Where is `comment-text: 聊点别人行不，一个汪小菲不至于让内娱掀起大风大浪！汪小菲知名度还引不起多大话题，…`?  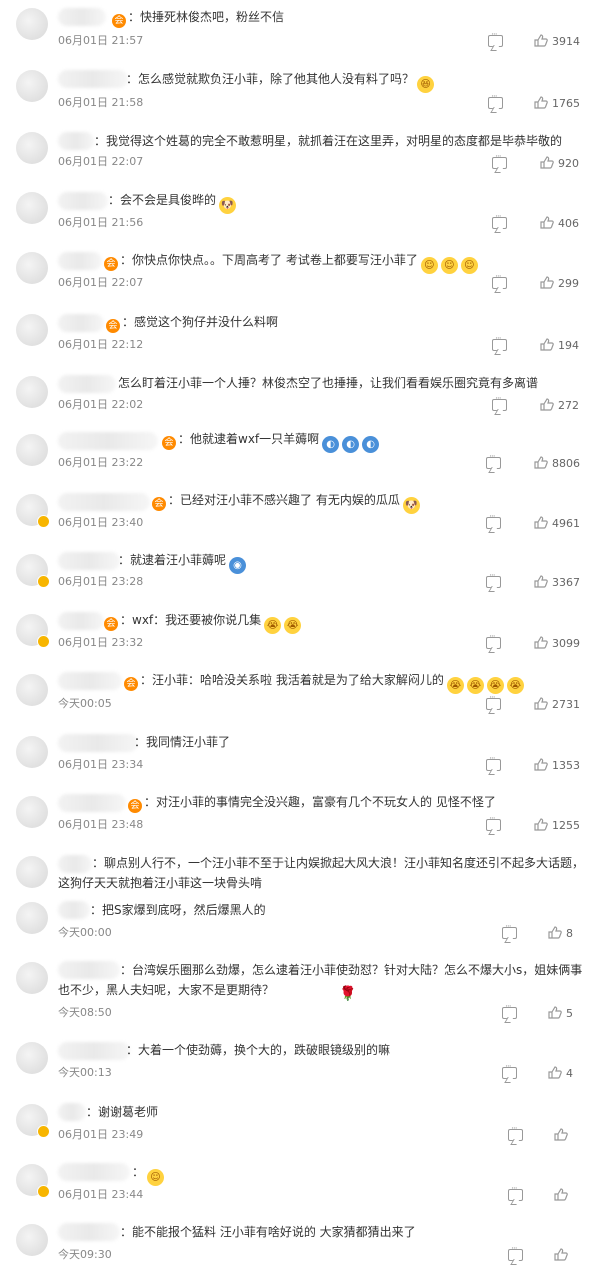 comment-text: 聊点别人行不，一个汪小菲不至于让内娱掀起大风大浪！汪小菲知名度还引不起多大话题，… is located at coordinates (321, 873).